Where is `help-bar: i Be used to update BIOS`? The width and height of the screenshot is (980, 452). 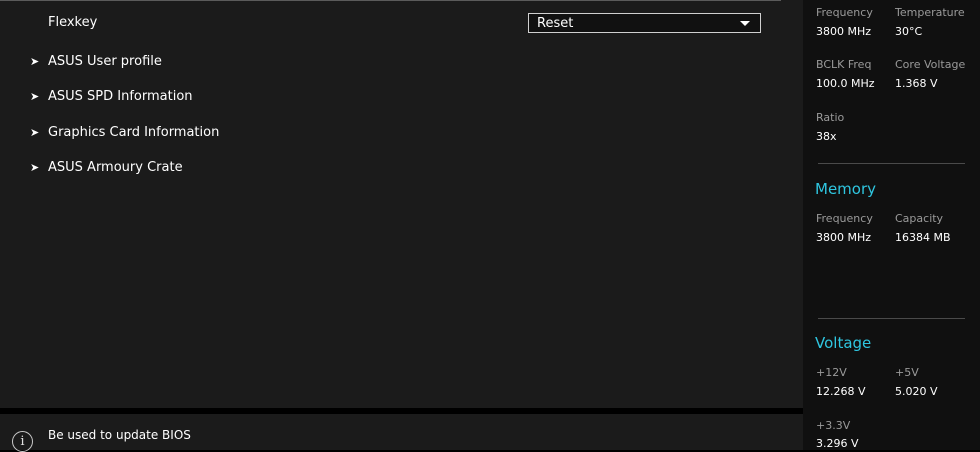
help-bar: i Be used to update BIOS is located at coordinates (401, 433).